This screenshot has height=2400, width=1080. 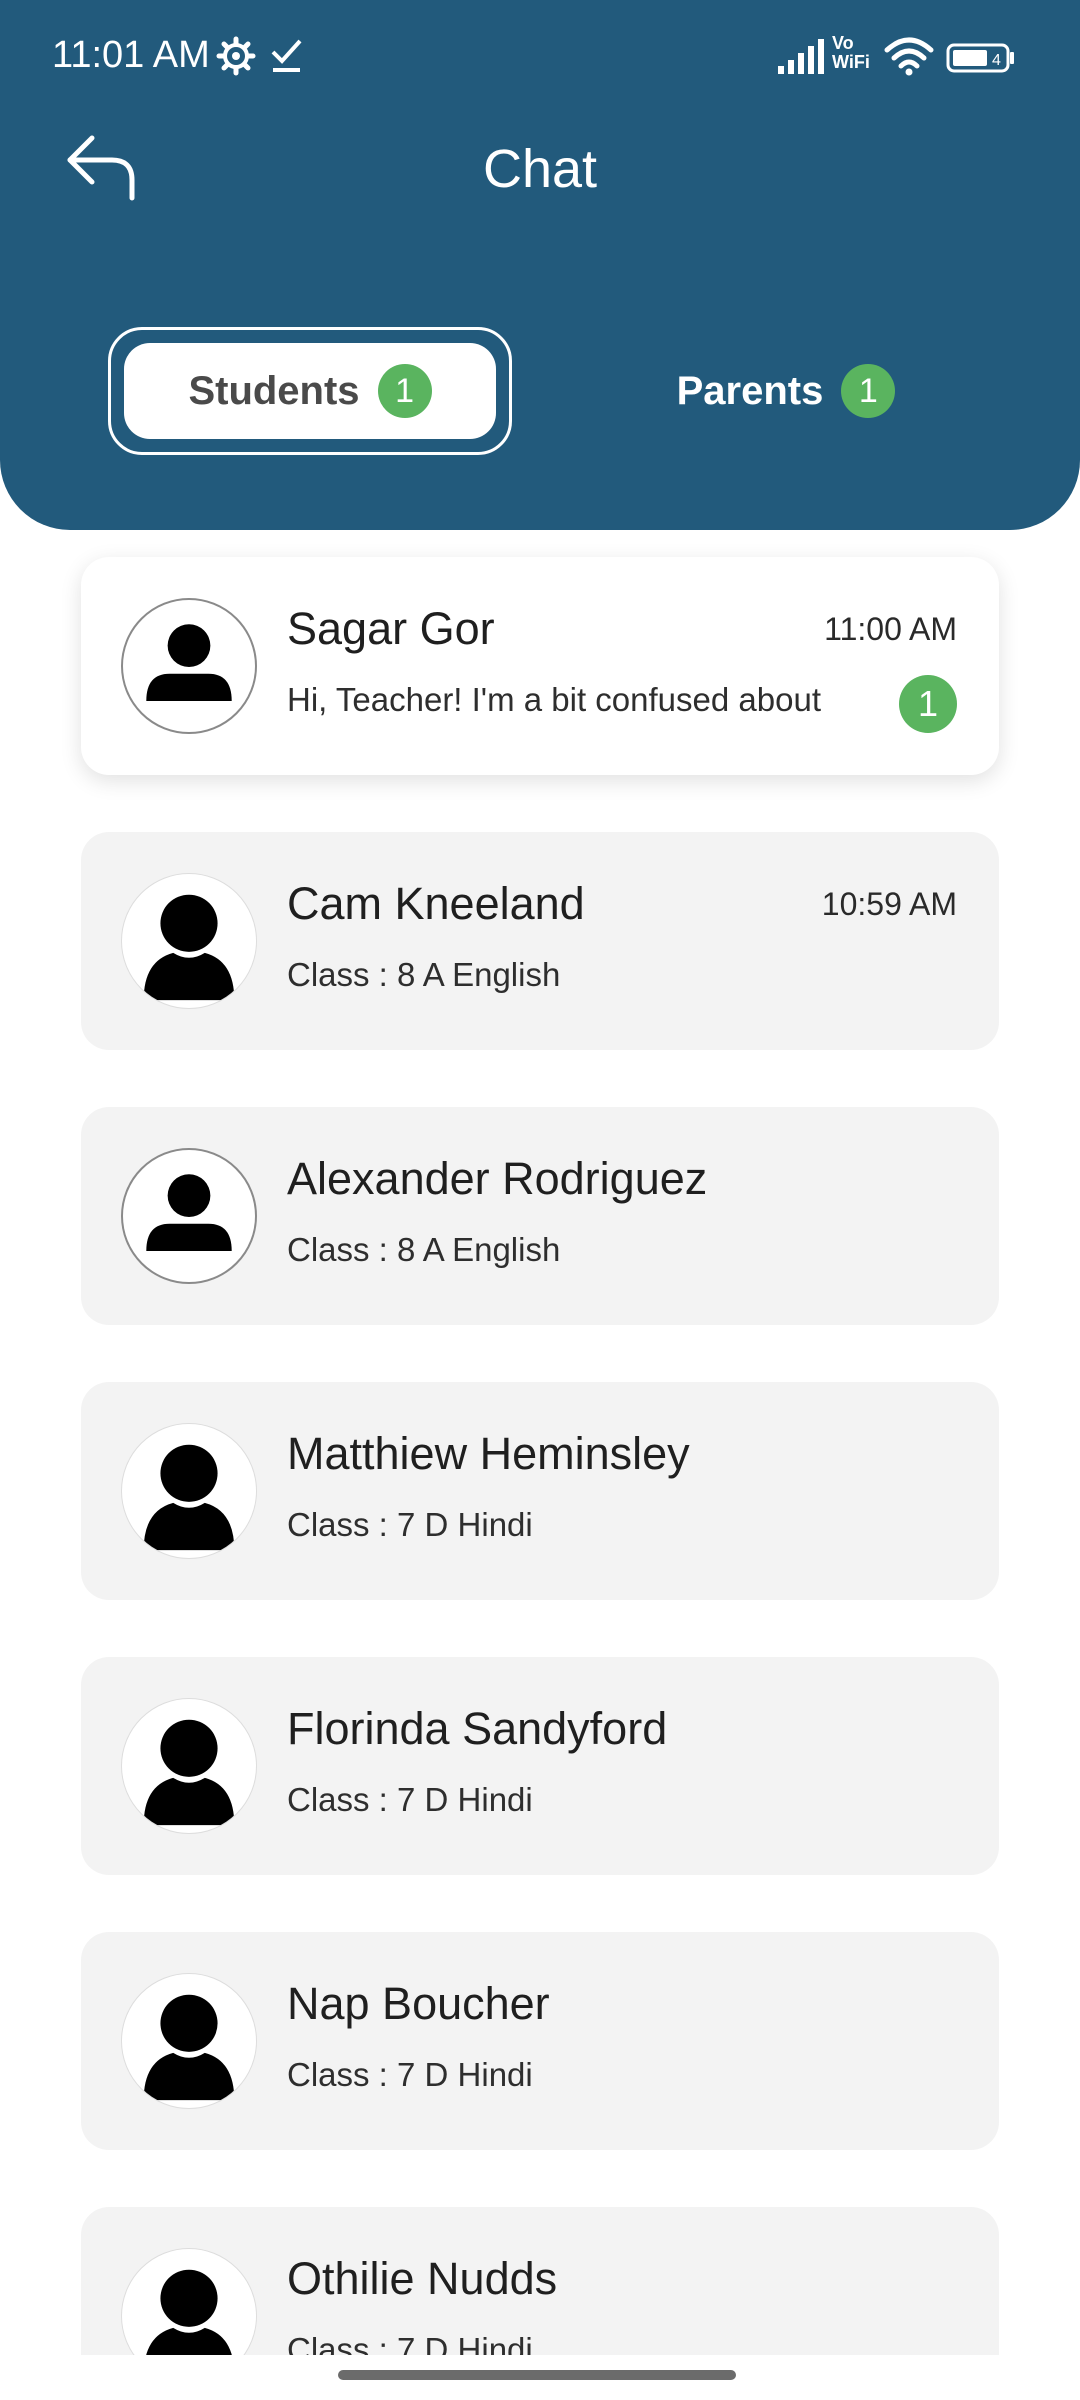 I want to click on chat-list-item: Florinda Sandyford Class : 7 D Hindi, so click(x=540, y=1766).